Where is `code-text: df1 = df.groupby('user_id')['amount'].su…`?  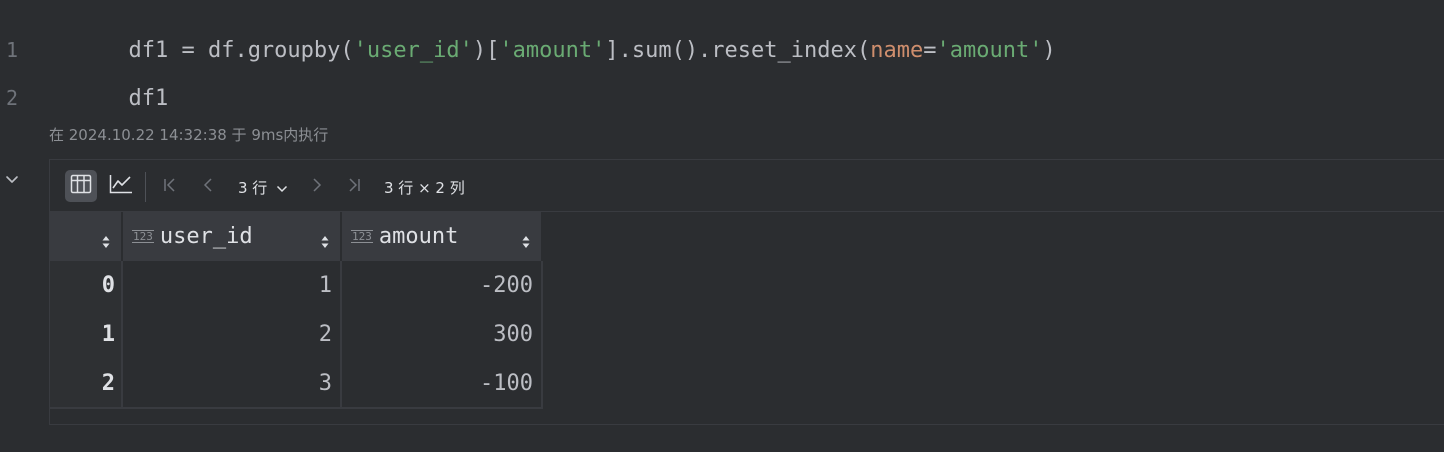
code-text: df1 = df.groupby('user_id')['amount'].su… is located at coordinates (552, 50).